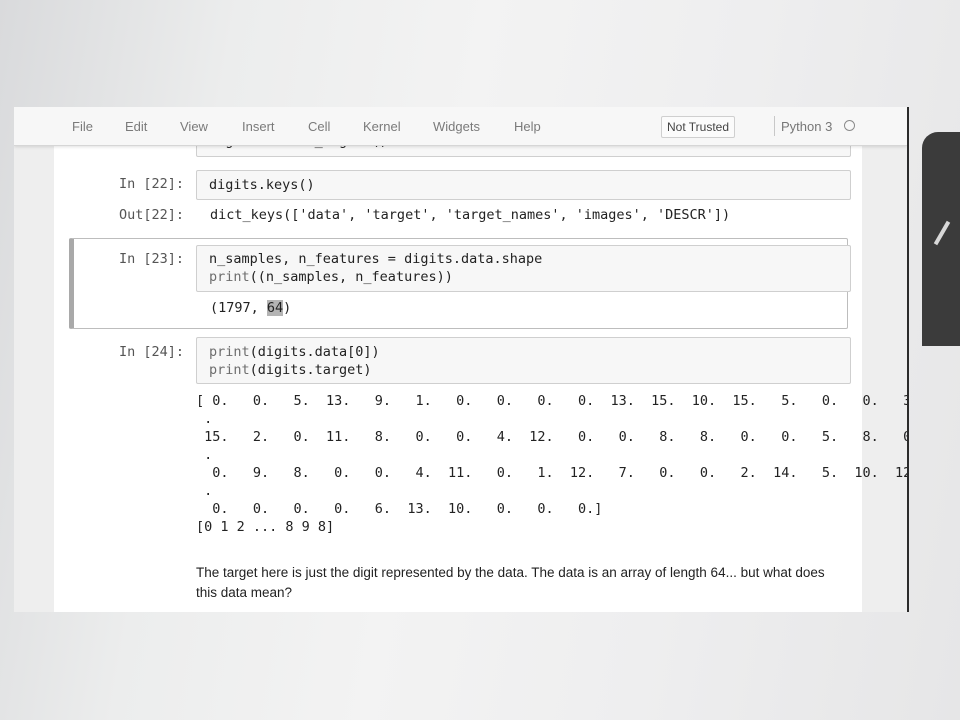 Image resolution: width=960 pixels, height=720 pixels. I want to click on cell-22-input: digits.keys(), so click(523, 185).